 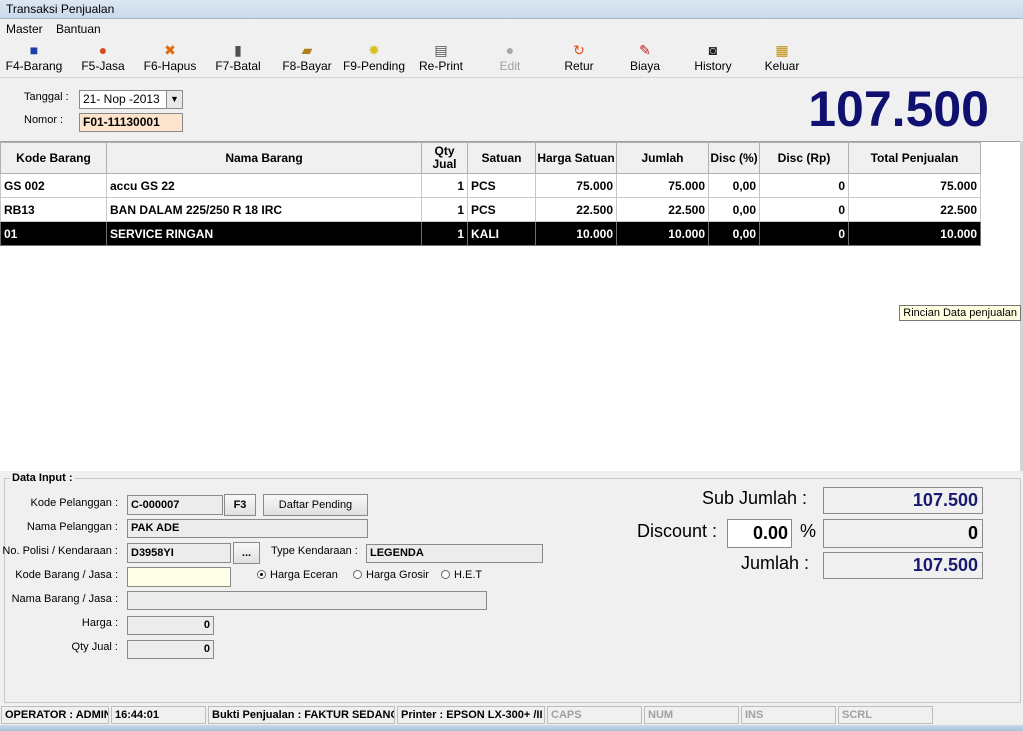 I want to click on nomor-label: Nomor :, so click(x=44, y=120).